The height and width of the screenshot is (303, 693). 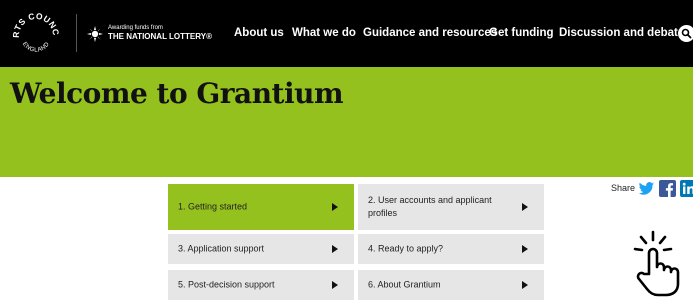 What do you see at coordinates (404, 284) in the screenshot?
I see `tile-label: 6. About Grantium` at bounding box center [404, 284].